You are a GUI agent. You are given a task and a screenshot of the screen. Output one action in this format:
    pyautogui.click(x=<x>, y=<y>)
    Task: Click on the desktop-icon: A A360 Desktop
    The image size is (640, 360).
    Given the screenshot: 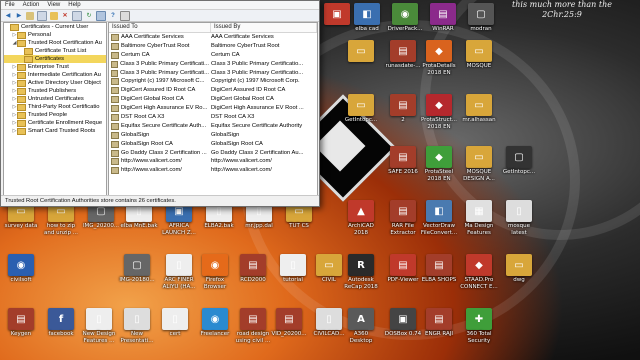 What is the action you would take?
    pyautogui.click(x=361, y=326)
    